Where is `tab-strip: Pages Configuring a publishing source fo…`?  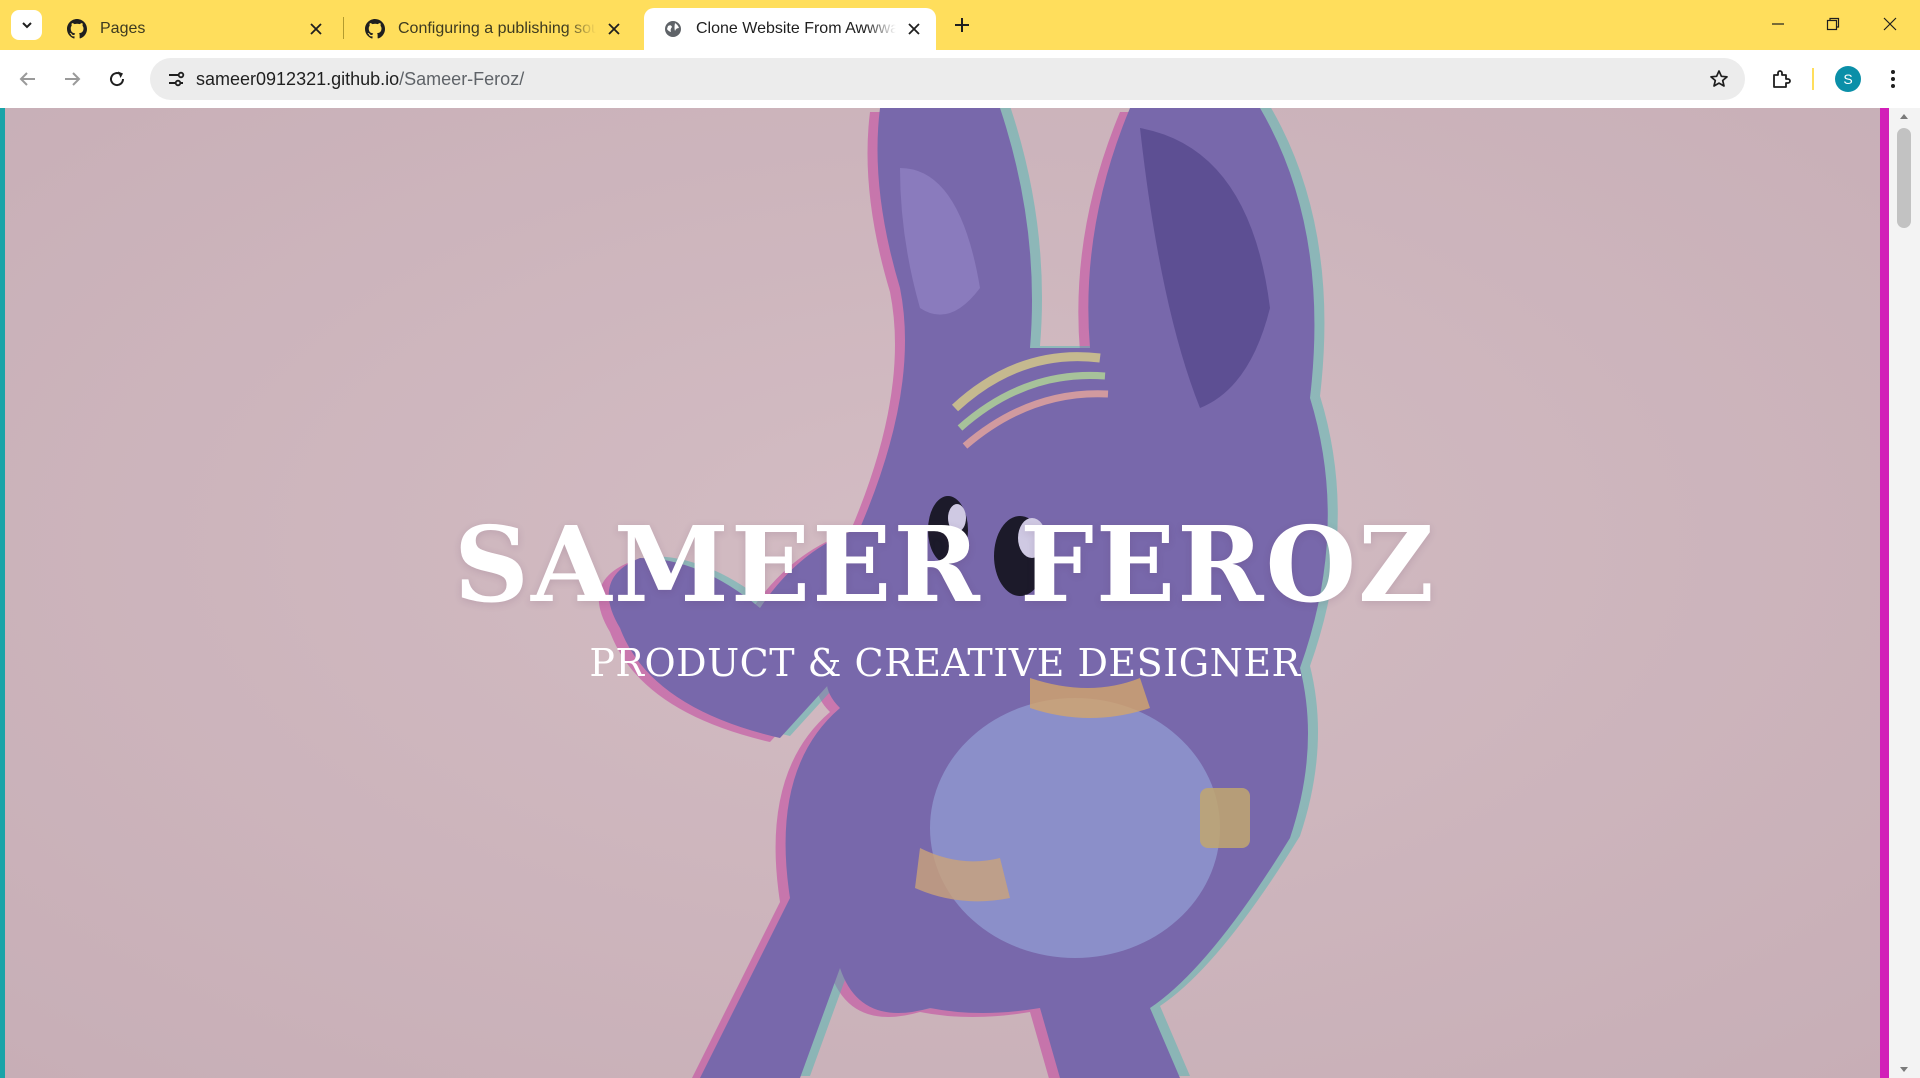 tab-strip: Pages Configuring a publishing source fo… is located at coordinates (960, 25).